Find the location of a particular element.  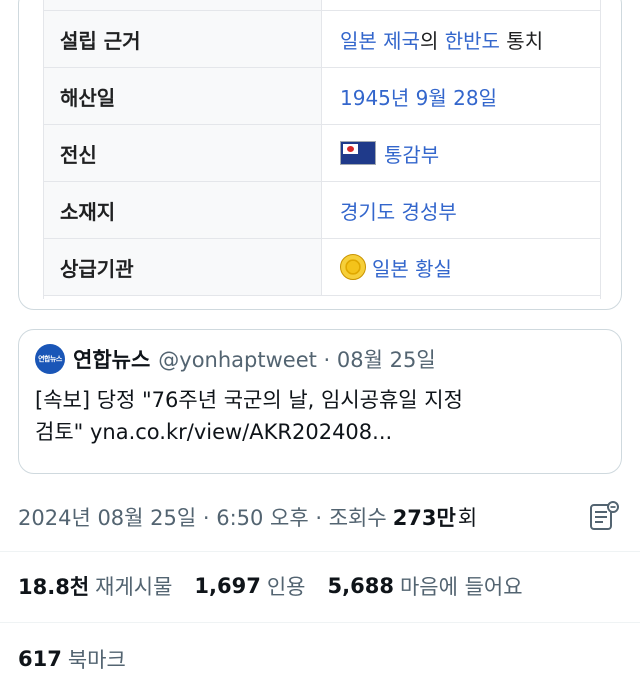

imperial-seal-icon is located at coordinates (353, 267).